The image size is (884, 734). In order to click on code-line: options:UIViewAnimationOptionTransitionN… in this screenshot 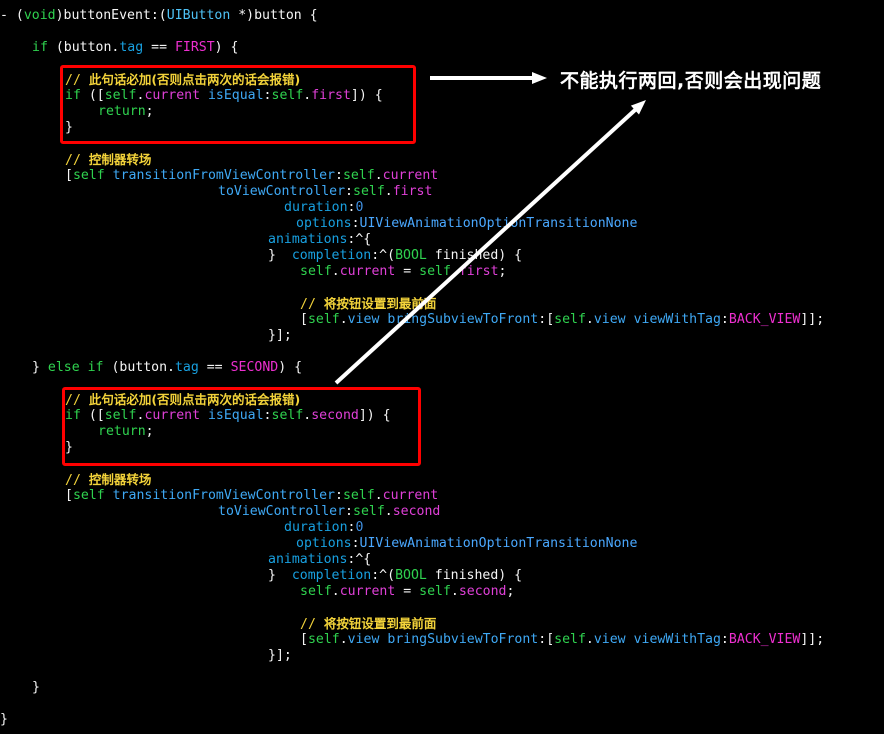, I will do `click(318, 544)`.